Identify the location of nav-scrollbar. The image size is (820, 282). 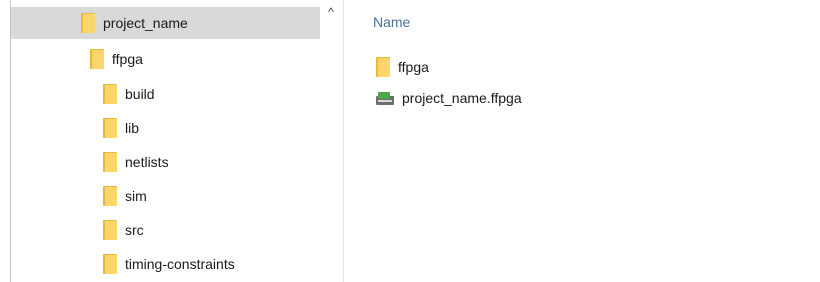
(331, 141).